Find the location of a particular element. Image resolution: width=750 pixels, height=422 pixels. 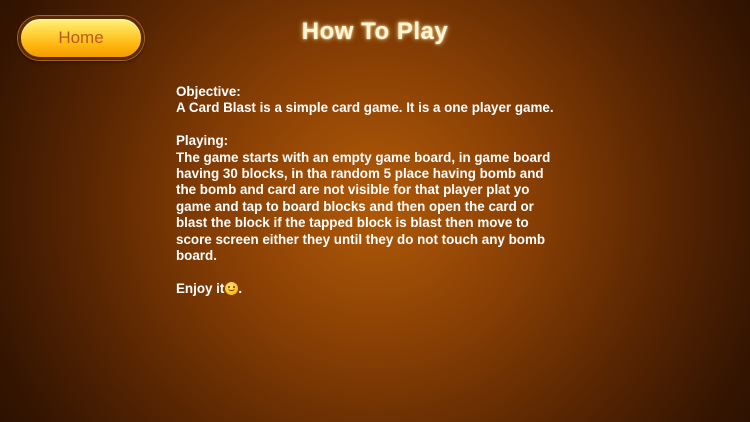

objective-heading: Objective: is located at coordinates (208, 91).